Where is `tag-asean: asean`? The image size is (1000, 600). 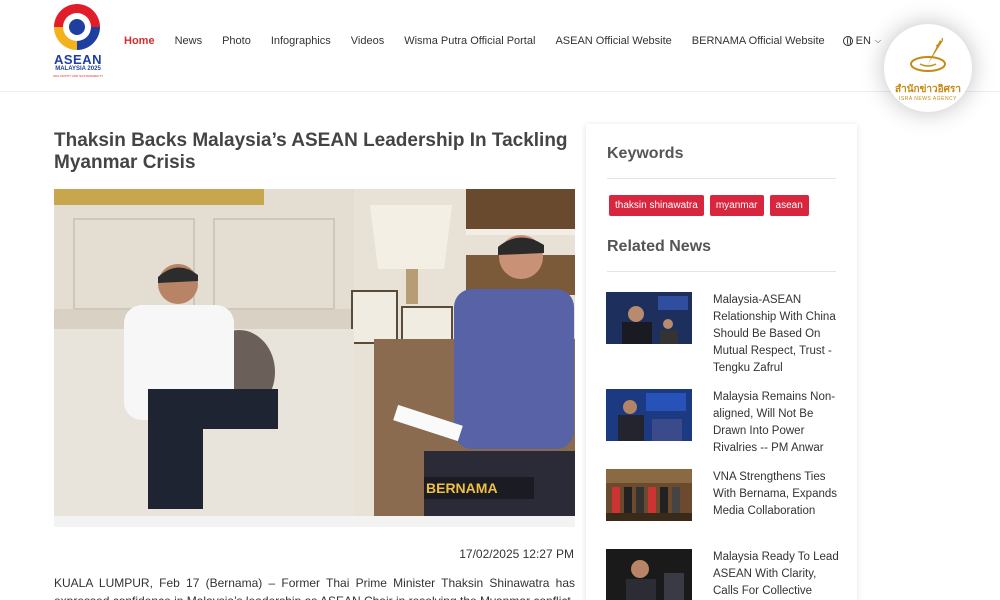
tag-asean: asean is located at coordinates (789, 205).